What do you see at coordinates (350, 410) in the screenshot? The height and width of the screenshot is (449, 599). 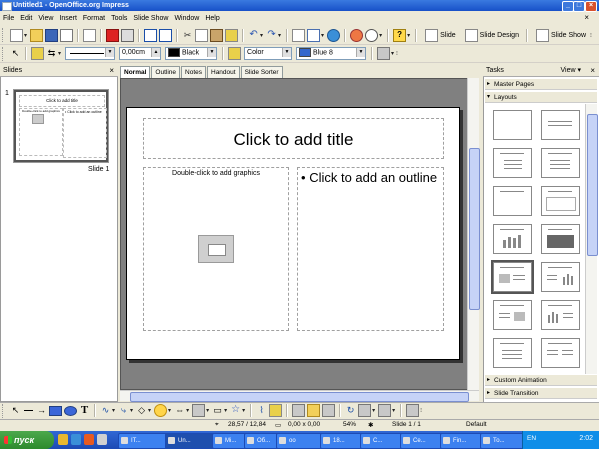 I see `rotate-icon: ↻` at bounding box center [350, 410].